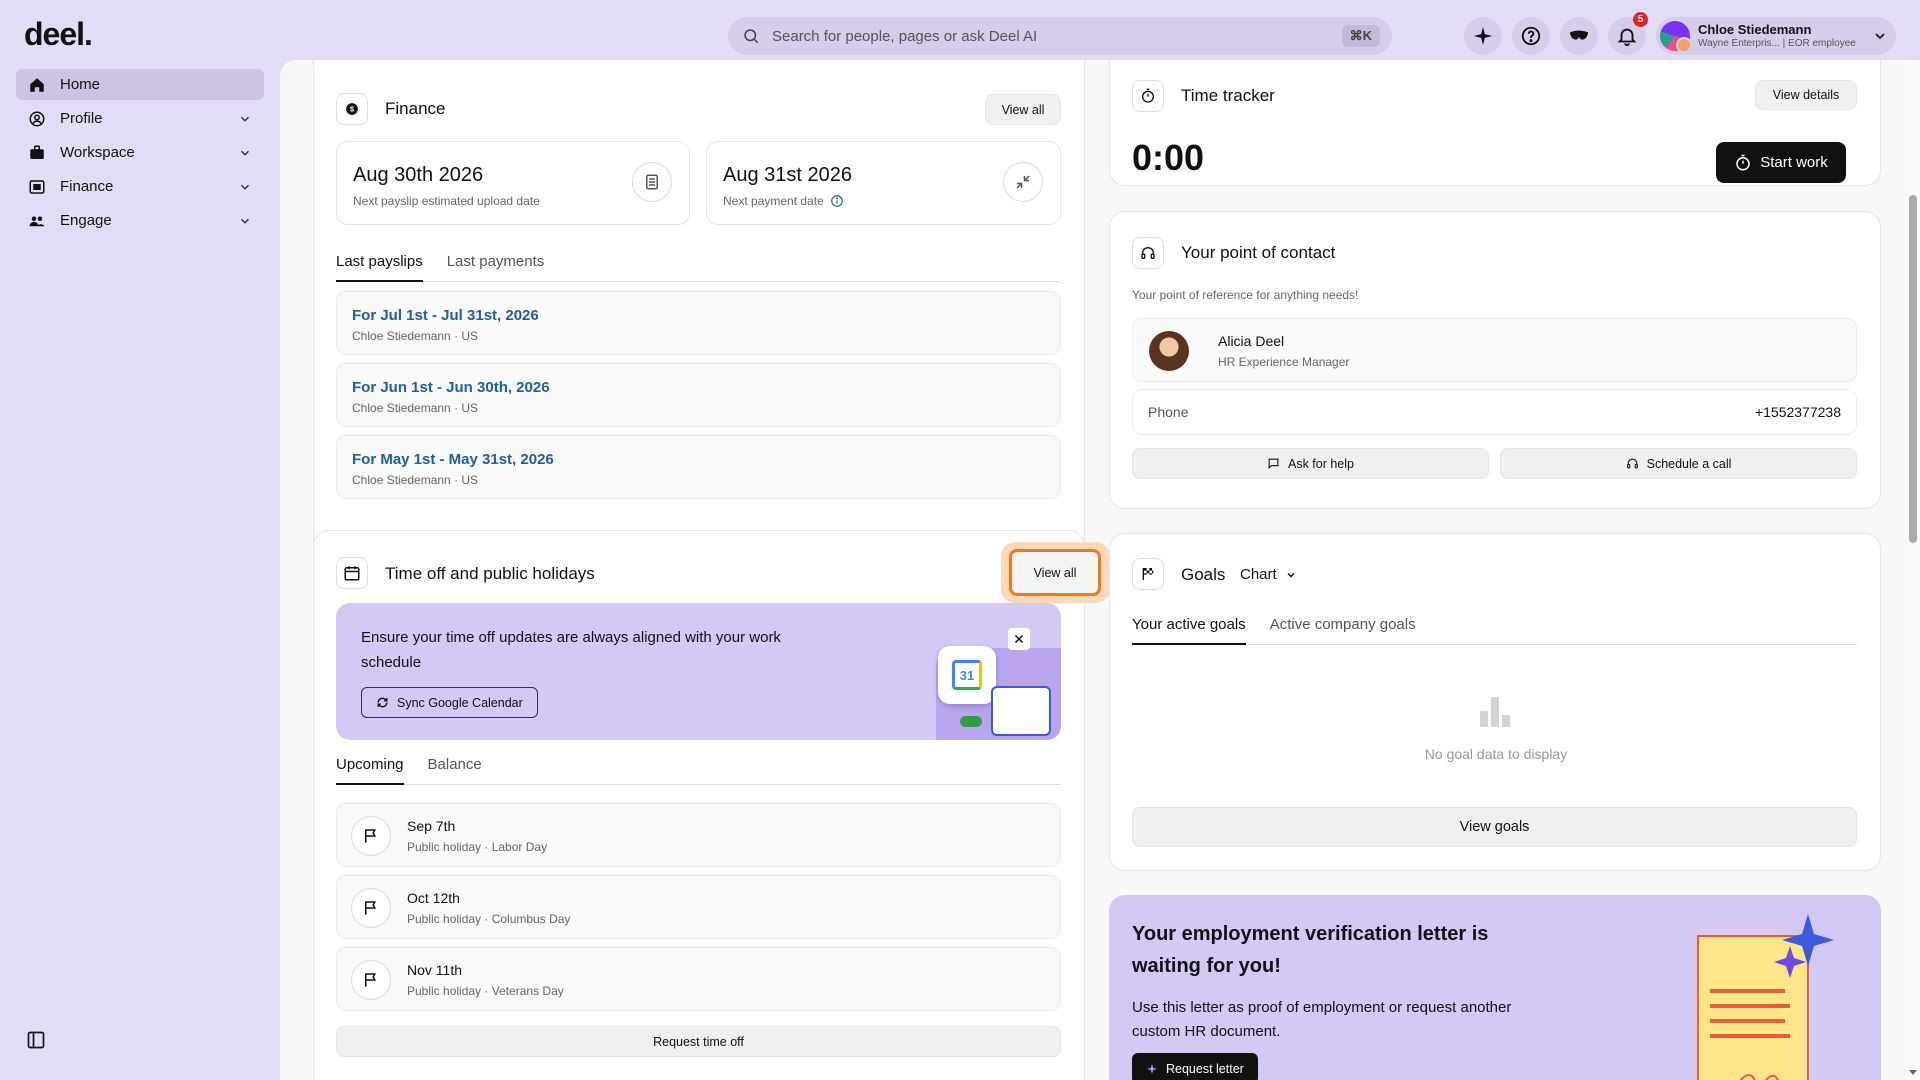 The width and height of the screenshot is (1920, 1080). I want to click on home-icon, so click(37, 84).